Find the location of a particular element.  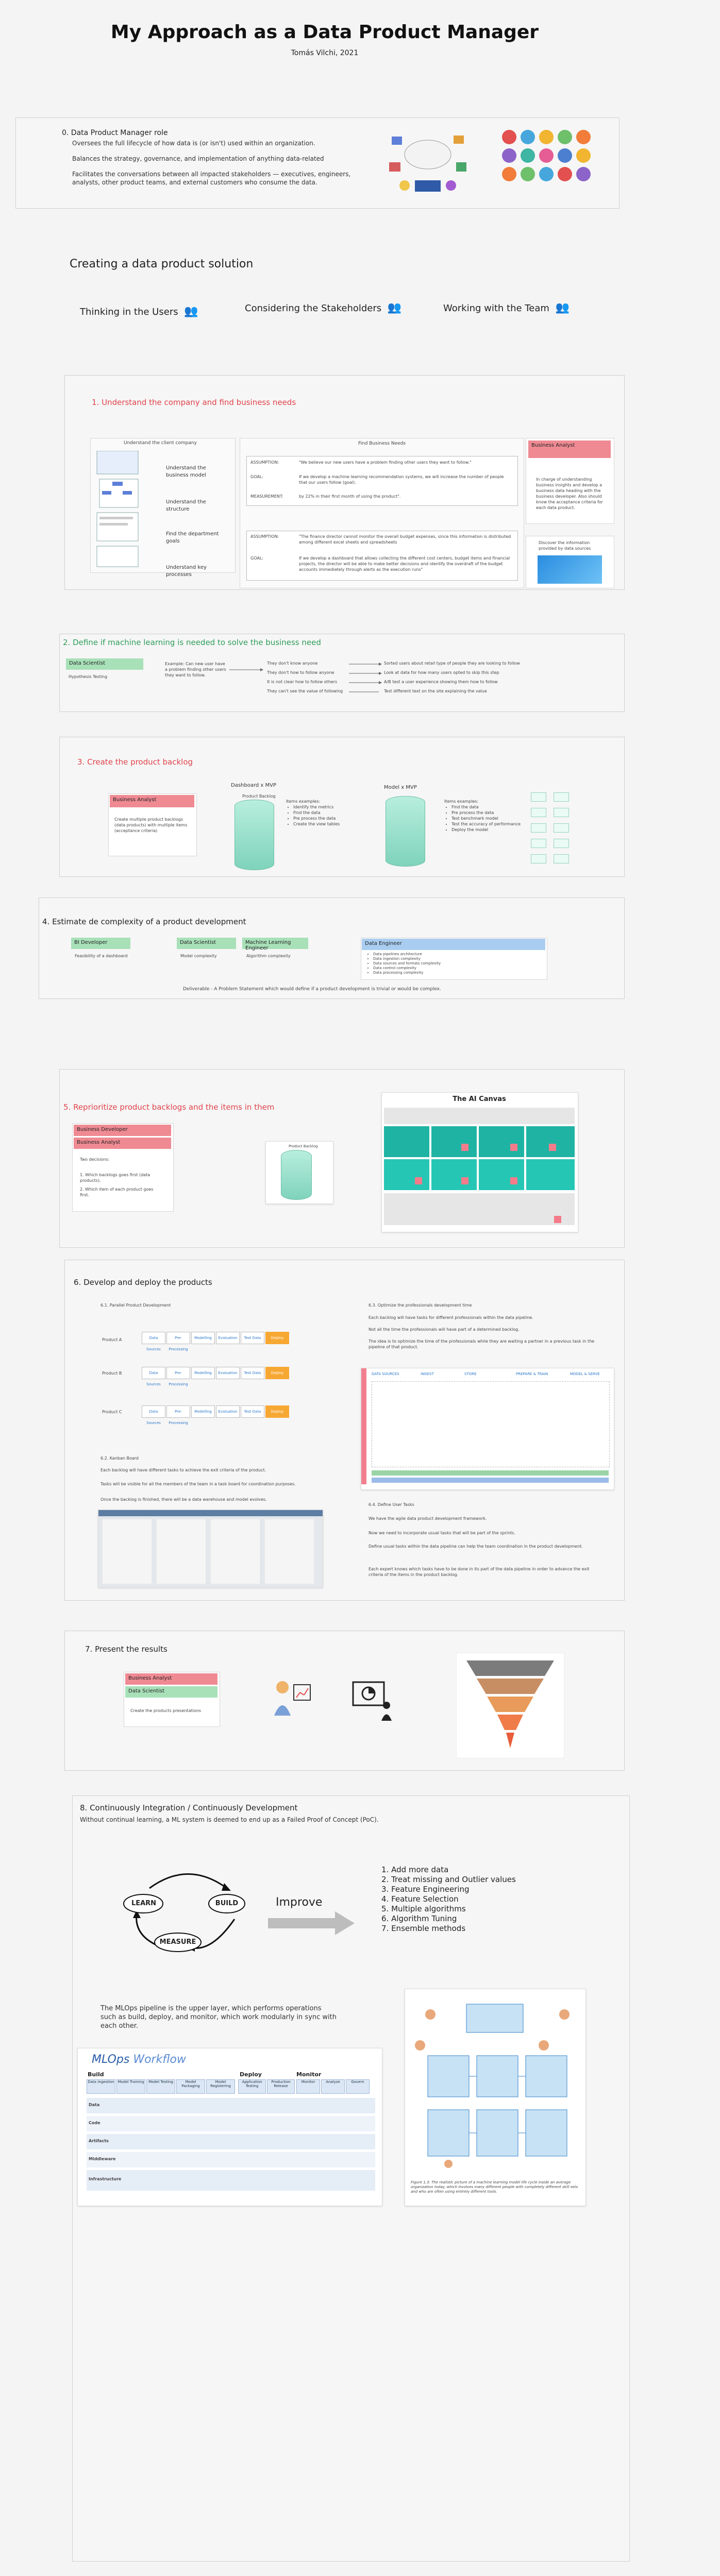

role-business-developer: Business Developer is located at coordinates (122, 1130).